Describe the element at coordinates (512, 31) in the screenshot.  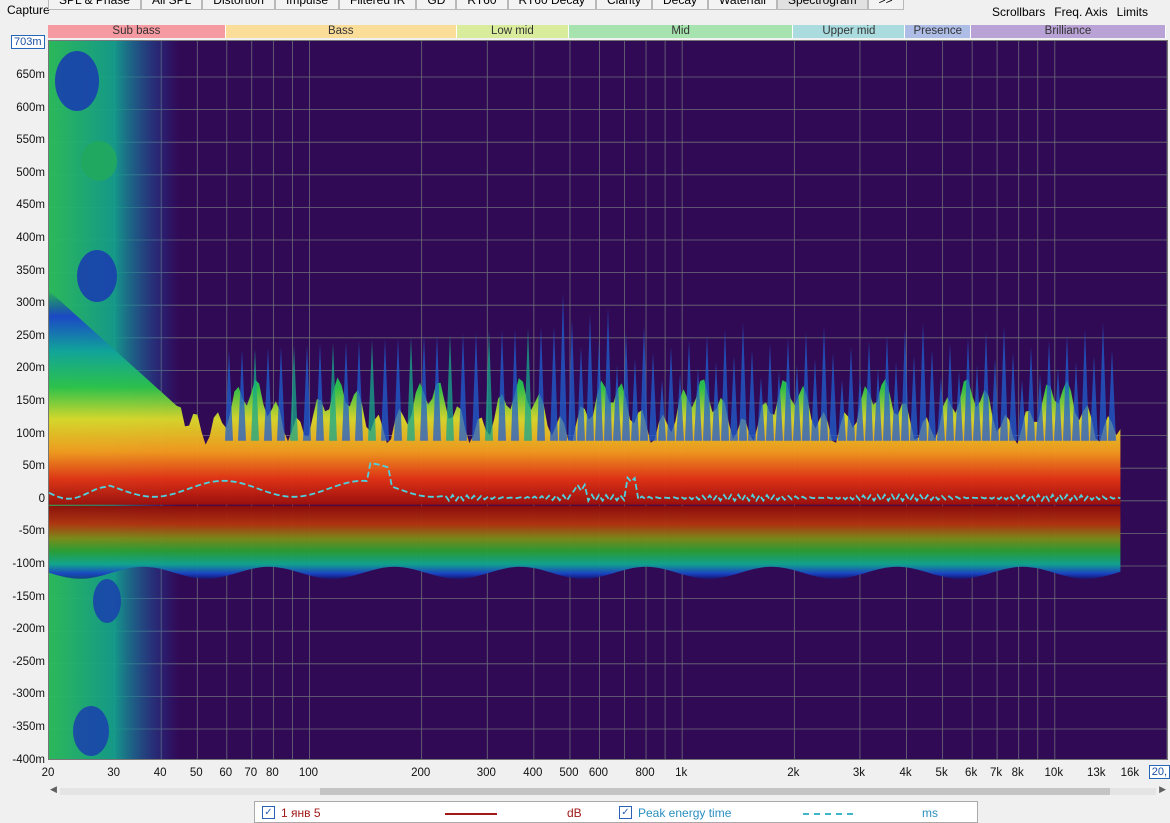
I see `band-low-mid: Low mid` at that location.